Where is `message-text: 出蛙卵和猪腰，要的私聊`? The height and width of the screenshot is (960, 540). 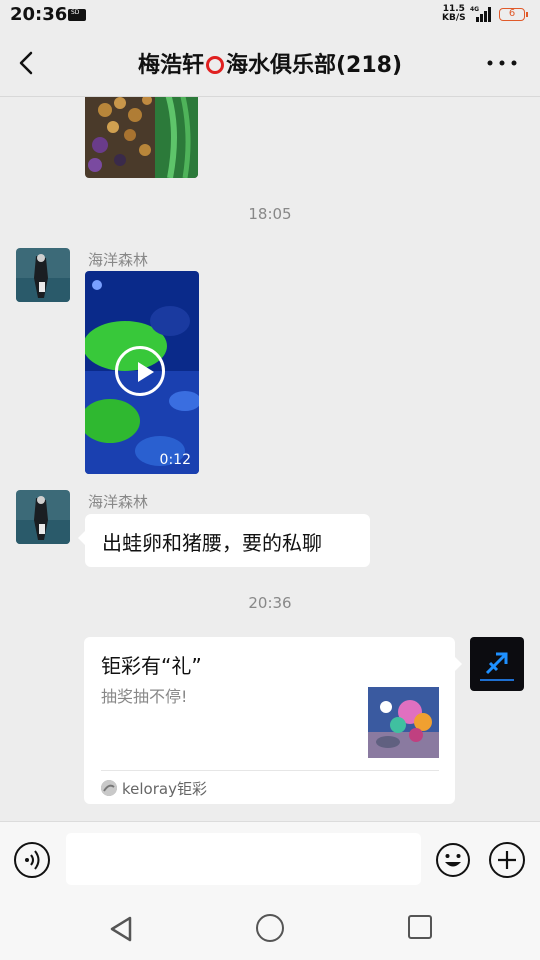 message-text: 出蛙卵和猪腰，要的私聊 is located at coordinates (212, 543).